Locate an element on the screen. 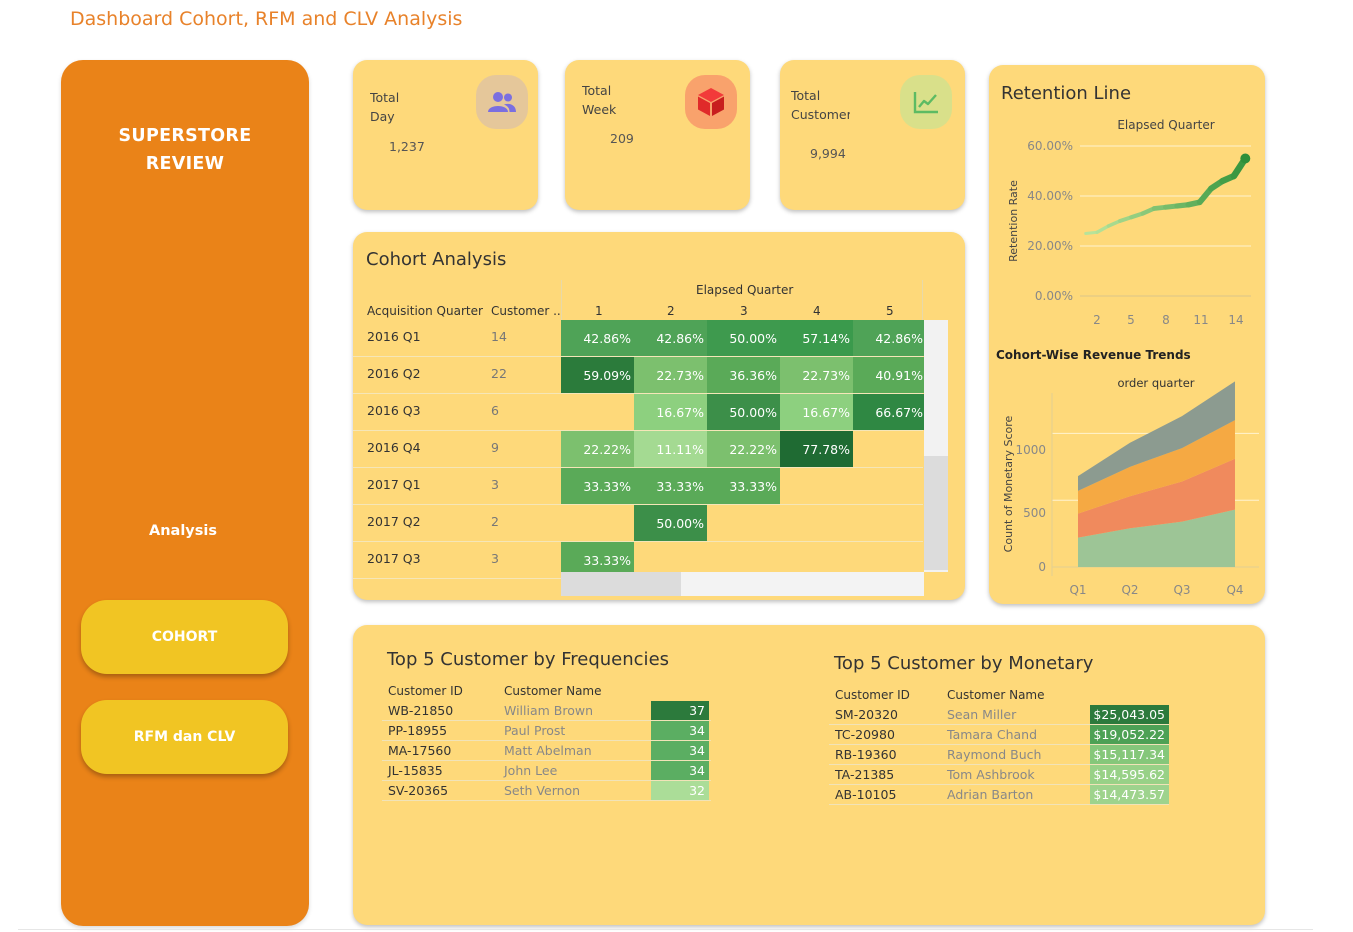 The height and width of the screenshot is (932, 1353). kpi-card-total-customers: Total Customers 9,994 is located at coordinates (872, 135).